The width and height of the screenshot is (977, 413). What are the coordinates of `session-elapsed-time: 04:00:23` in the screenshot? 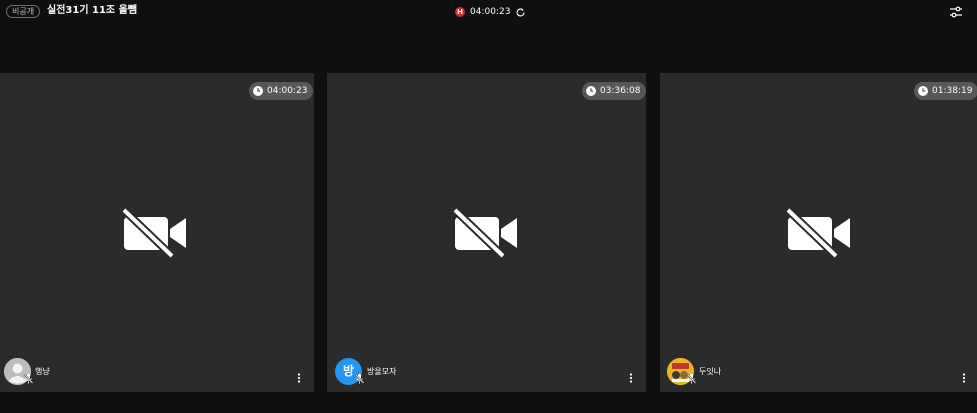 It's located at (490, 12).